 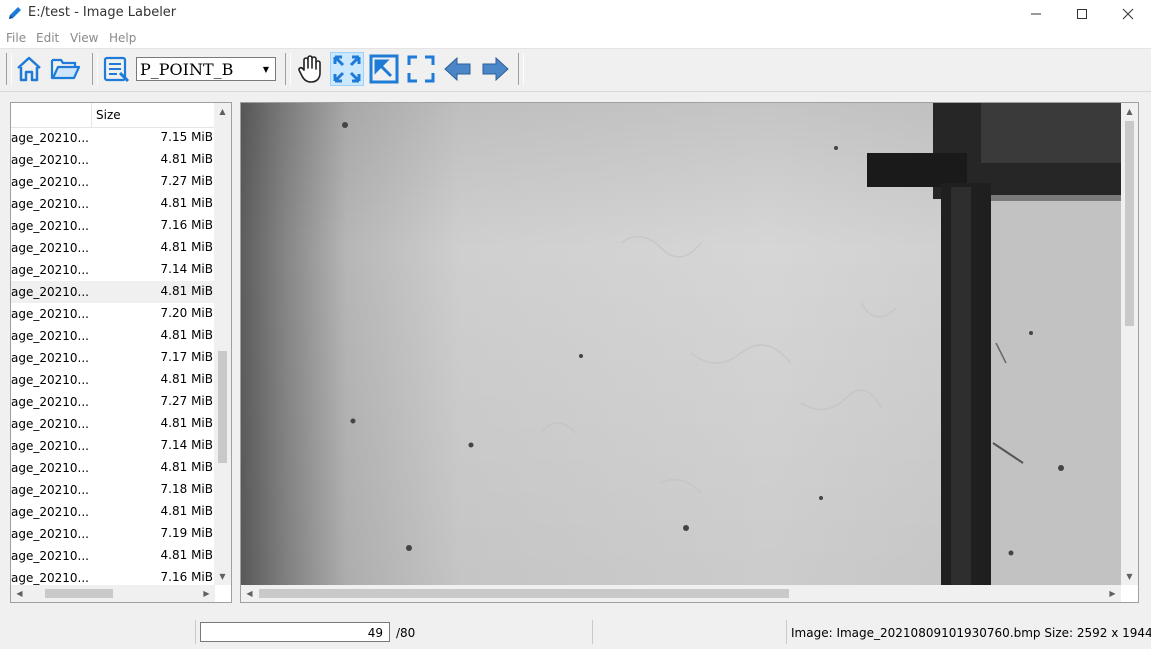 I want to click on actual-size-button, so click(x=384, y=69).